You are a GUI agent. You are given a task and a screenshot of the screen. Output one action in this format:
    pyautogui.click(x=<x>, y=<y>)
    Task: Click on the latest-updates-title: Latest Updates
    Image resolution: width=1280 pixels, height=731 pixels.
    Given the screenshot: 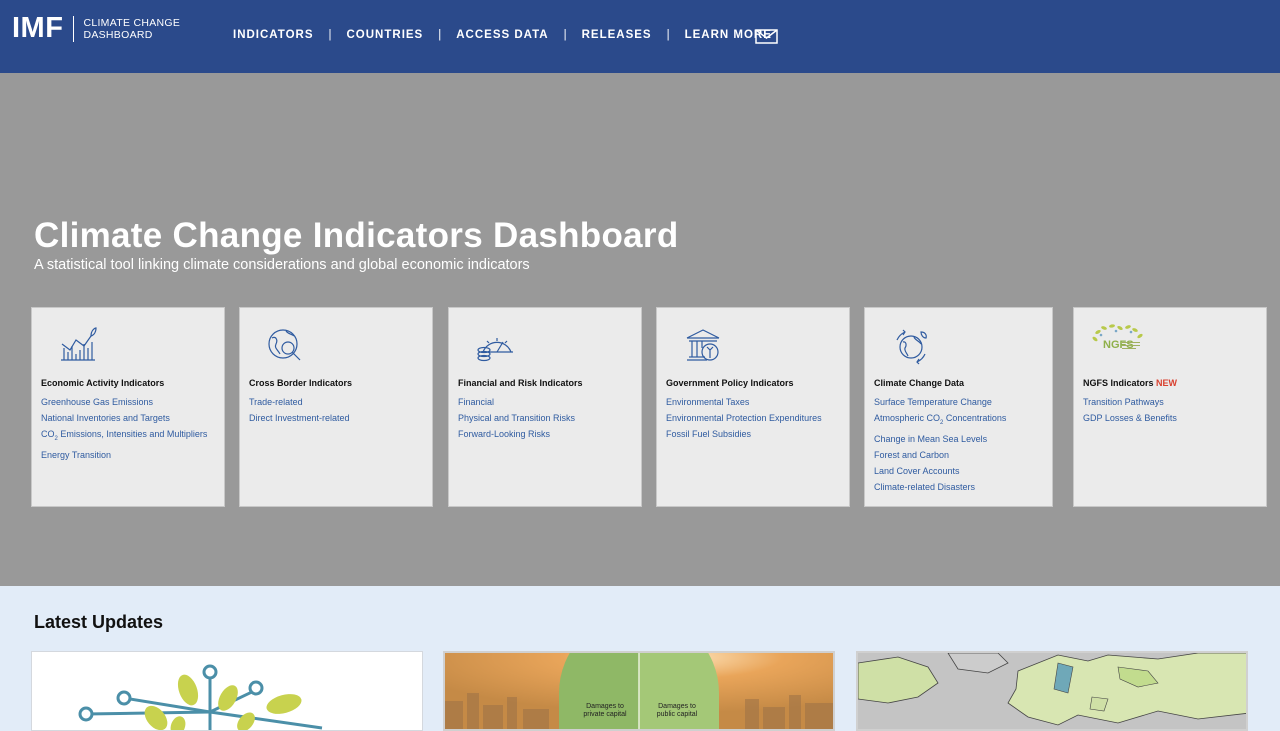 What is the action you would take?
    pyautogui.click(x=99, y=622)
    